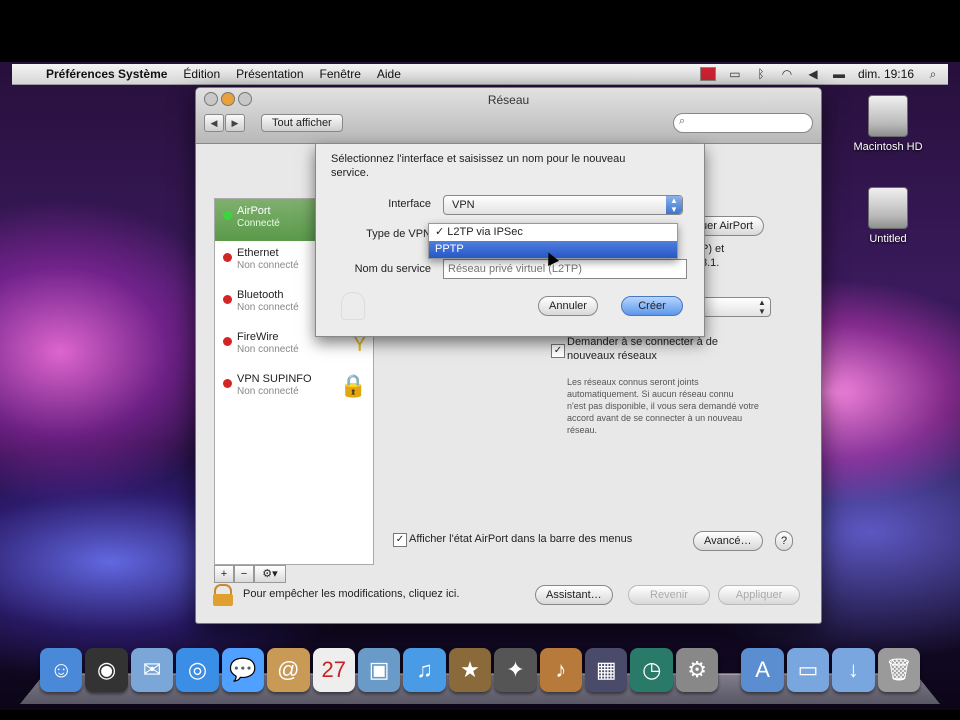 The image size is (960, 720). Describe the element at coordinates (736, 307) in the screenshot. I see `network-name-popup: ▲ ▼` at that location.